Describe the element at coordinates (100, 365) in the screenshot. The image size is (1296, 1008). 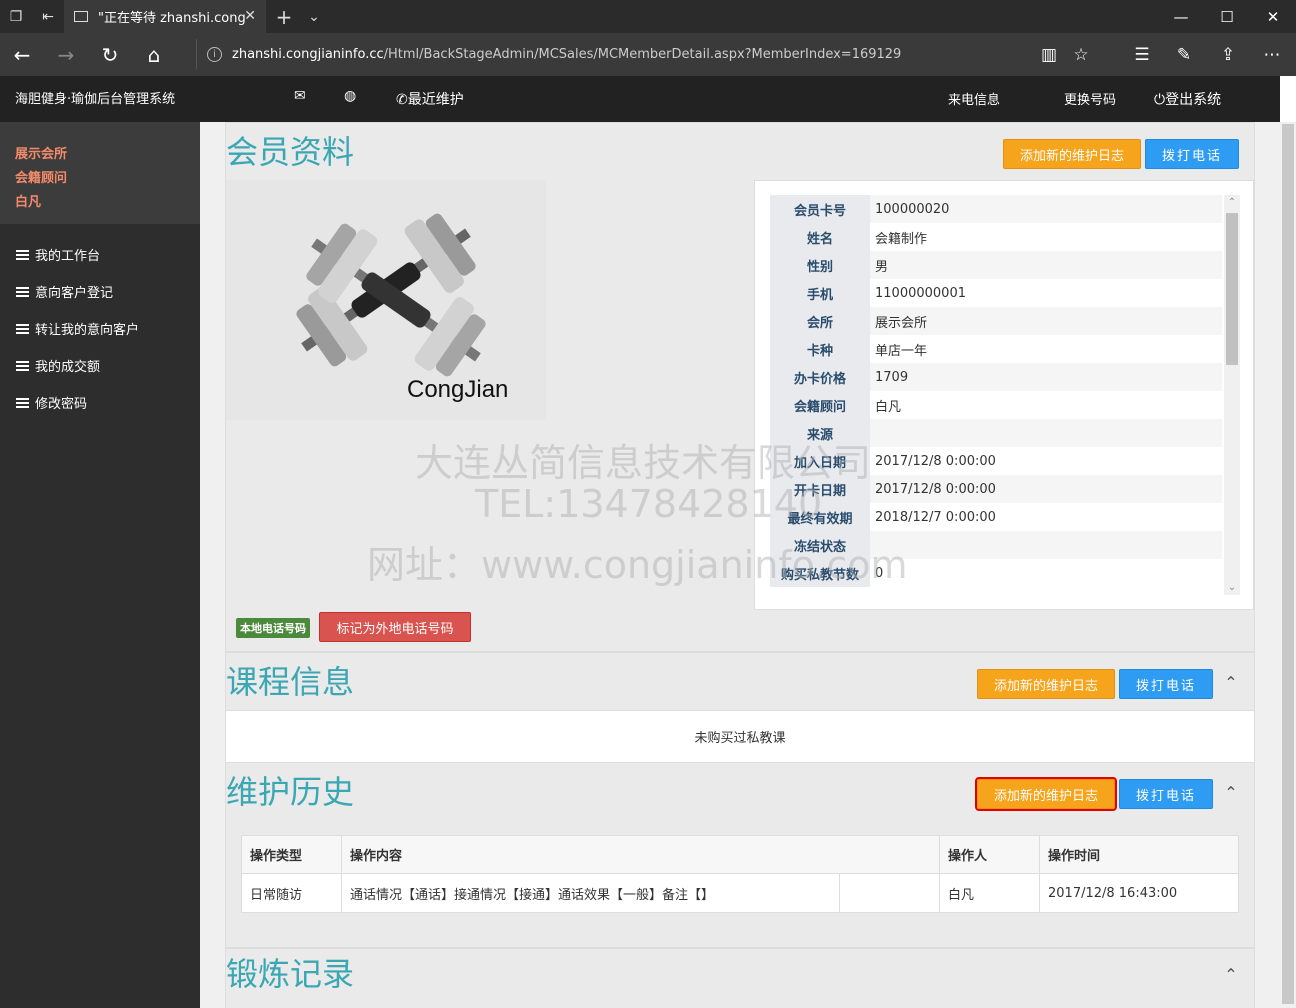
I see `sidebar-item-my-deals: 我的成交额` at that location.